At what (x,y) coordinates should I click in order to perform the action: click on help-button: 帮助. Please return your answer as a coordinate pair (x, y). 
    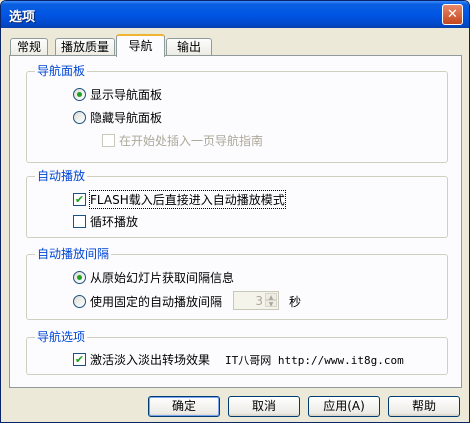
    Looking at the image, I should click on (424, 406).